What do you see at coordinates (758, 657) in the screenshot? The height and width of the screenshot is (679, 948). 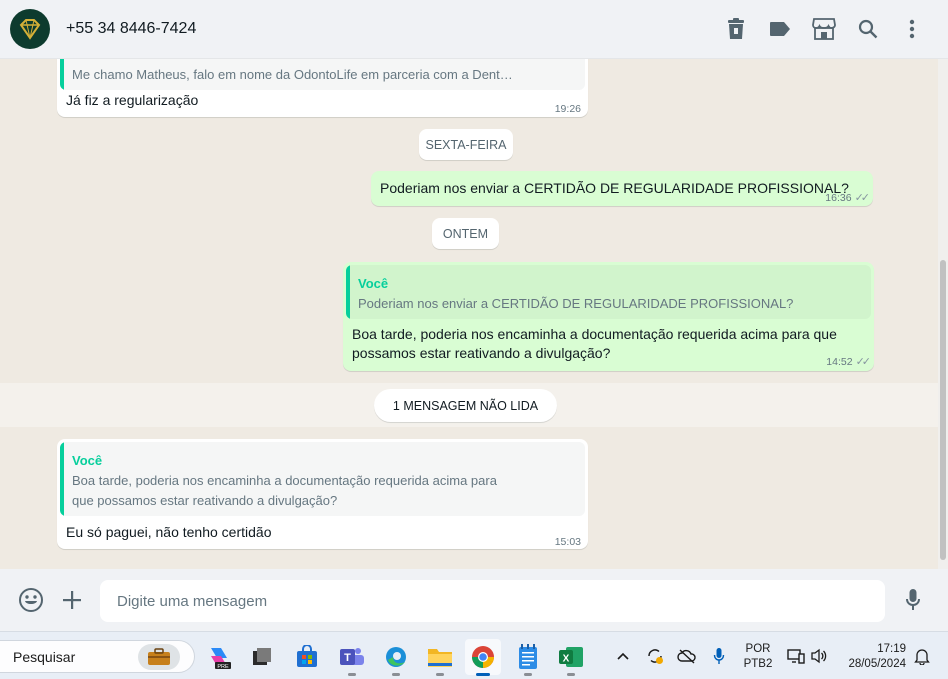 I see `keyboard-language: POR PTB2` at bounding box center [758, 657].